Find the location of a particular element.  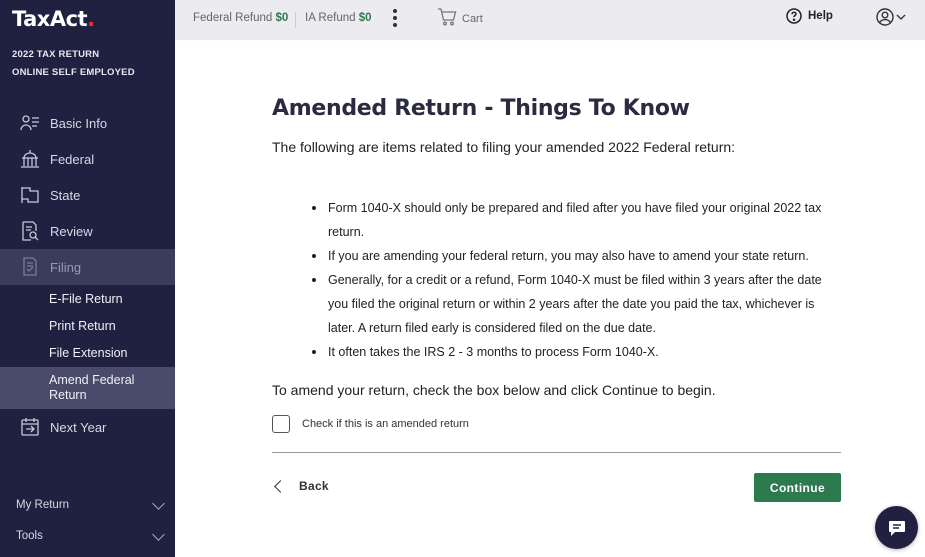

taxact-logo: TaxAct. is located at coordinates (53, 19).